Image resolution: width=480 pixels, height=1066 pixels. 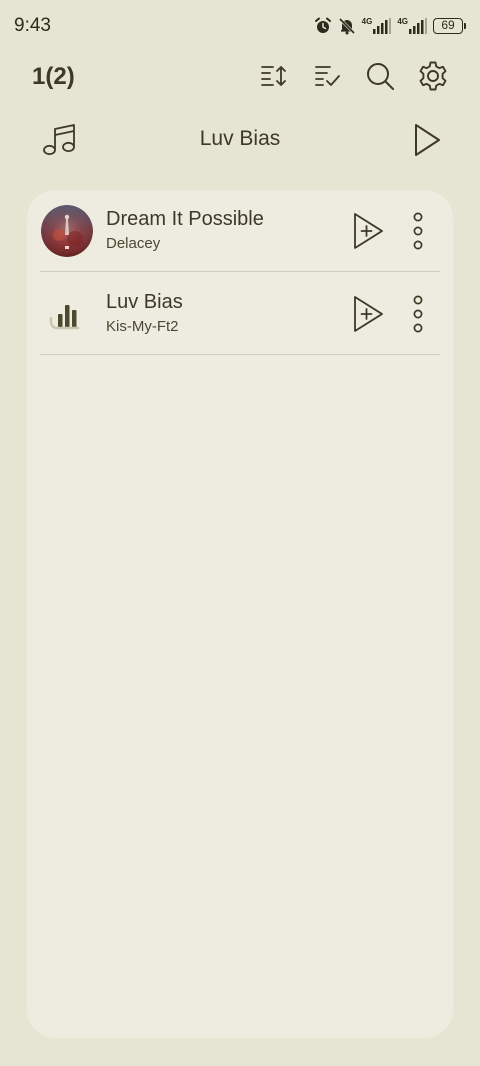 What do you see at coordinates (448, 26) in the screenshot?
I see `battery-icon: 69` at bounding box center [448, 26].